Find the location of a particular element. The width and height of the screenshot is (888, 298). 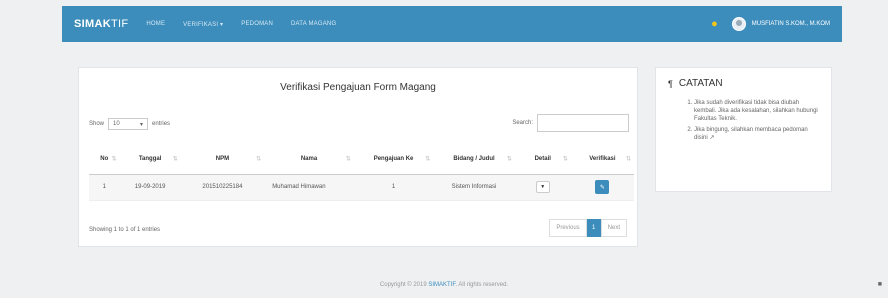

cell-pengajuan: 1 is located at coordinates (393, 187).